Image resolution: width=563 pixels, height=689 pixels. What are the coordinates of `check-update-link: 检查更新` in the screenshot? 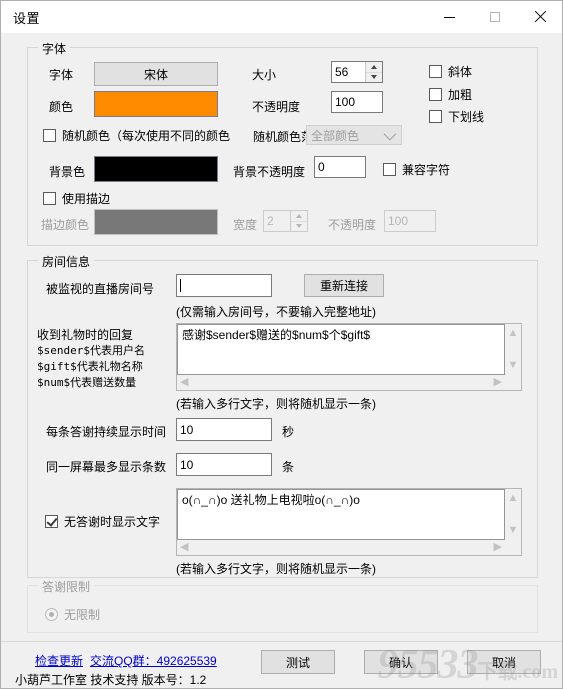 It's located at (59, 660).